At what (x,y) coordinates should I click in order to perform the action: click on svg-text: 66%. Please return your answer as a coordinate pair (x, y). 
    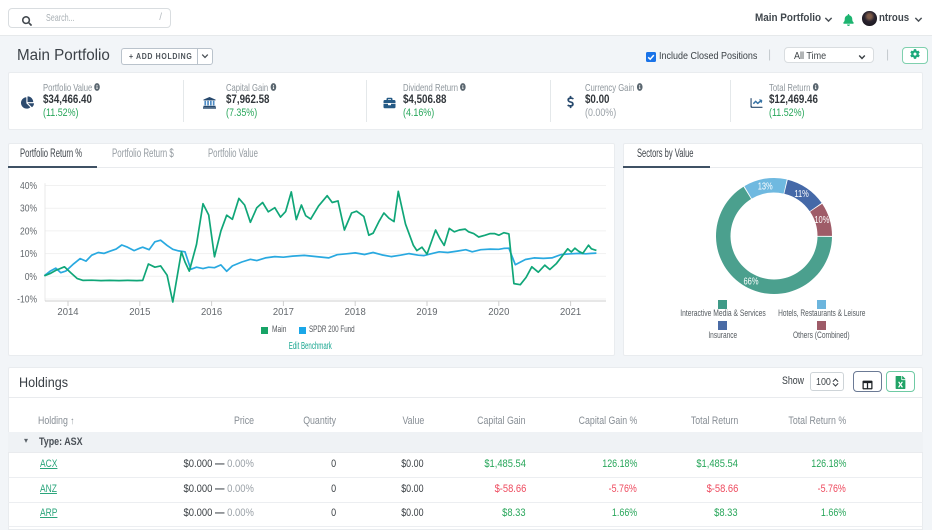
    Looking at the image, I should click on (751, 281).